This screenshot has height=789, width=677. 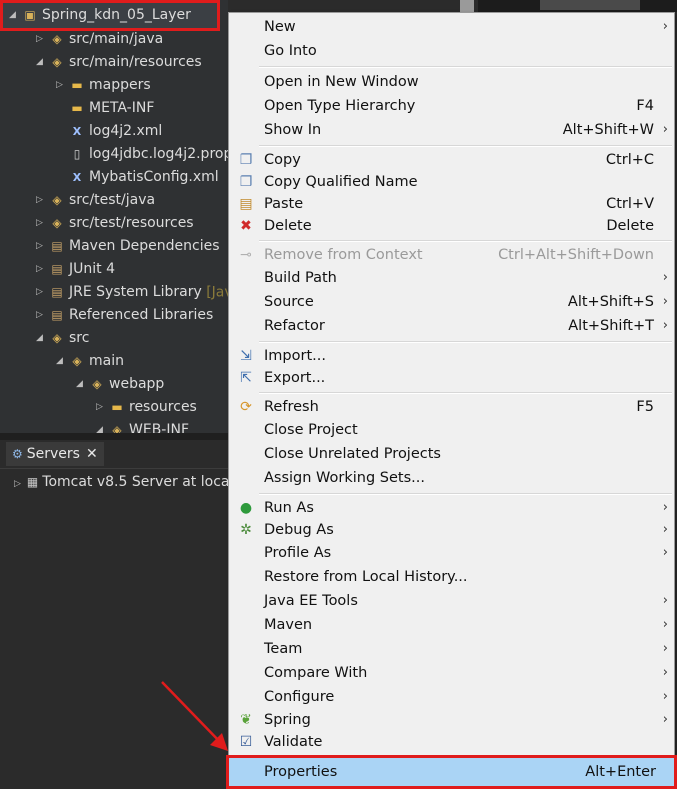 What do you see at coordinates (451, 226) in the screenshot?
I see `menu-item-delete: ✖ Delete Delete` at bounding box center [451, 226].